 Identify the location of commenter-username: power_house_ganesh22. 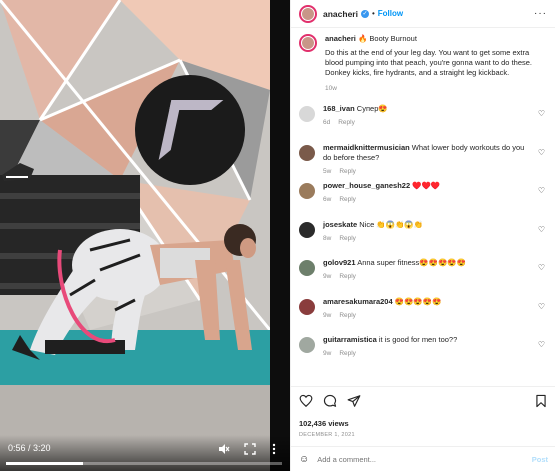
(366, 185).